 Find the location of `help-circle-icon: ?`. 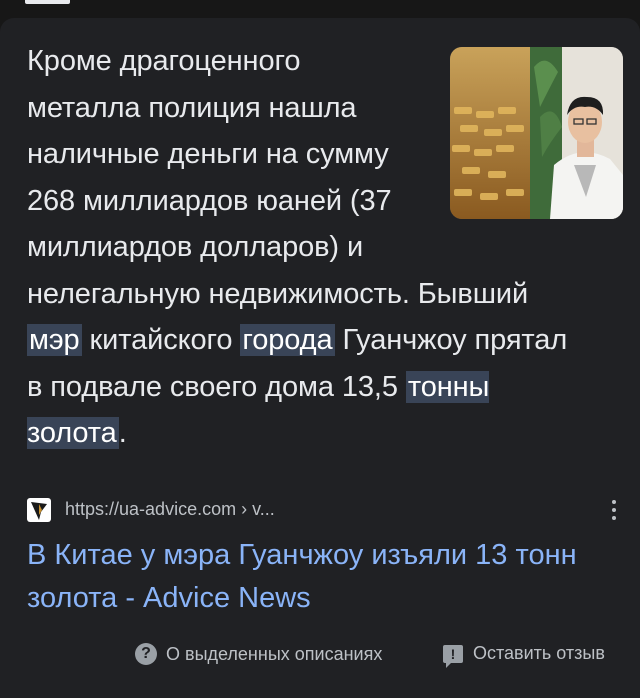

help-circle-icon: ? is located at coordinates (146, 654).